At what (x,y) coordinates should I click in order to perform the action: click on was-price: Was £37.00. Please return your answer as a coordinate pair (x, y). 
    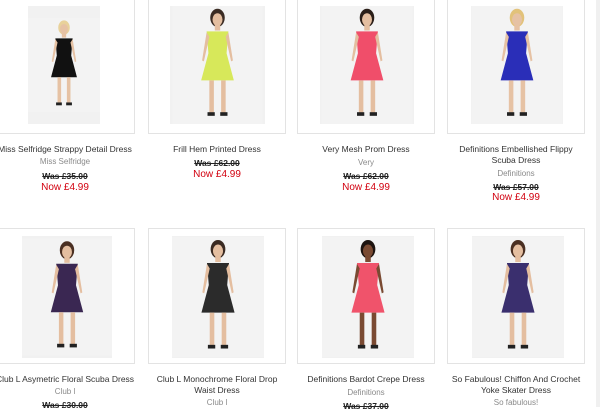
    Looking at the image, I should click on (366, 406).